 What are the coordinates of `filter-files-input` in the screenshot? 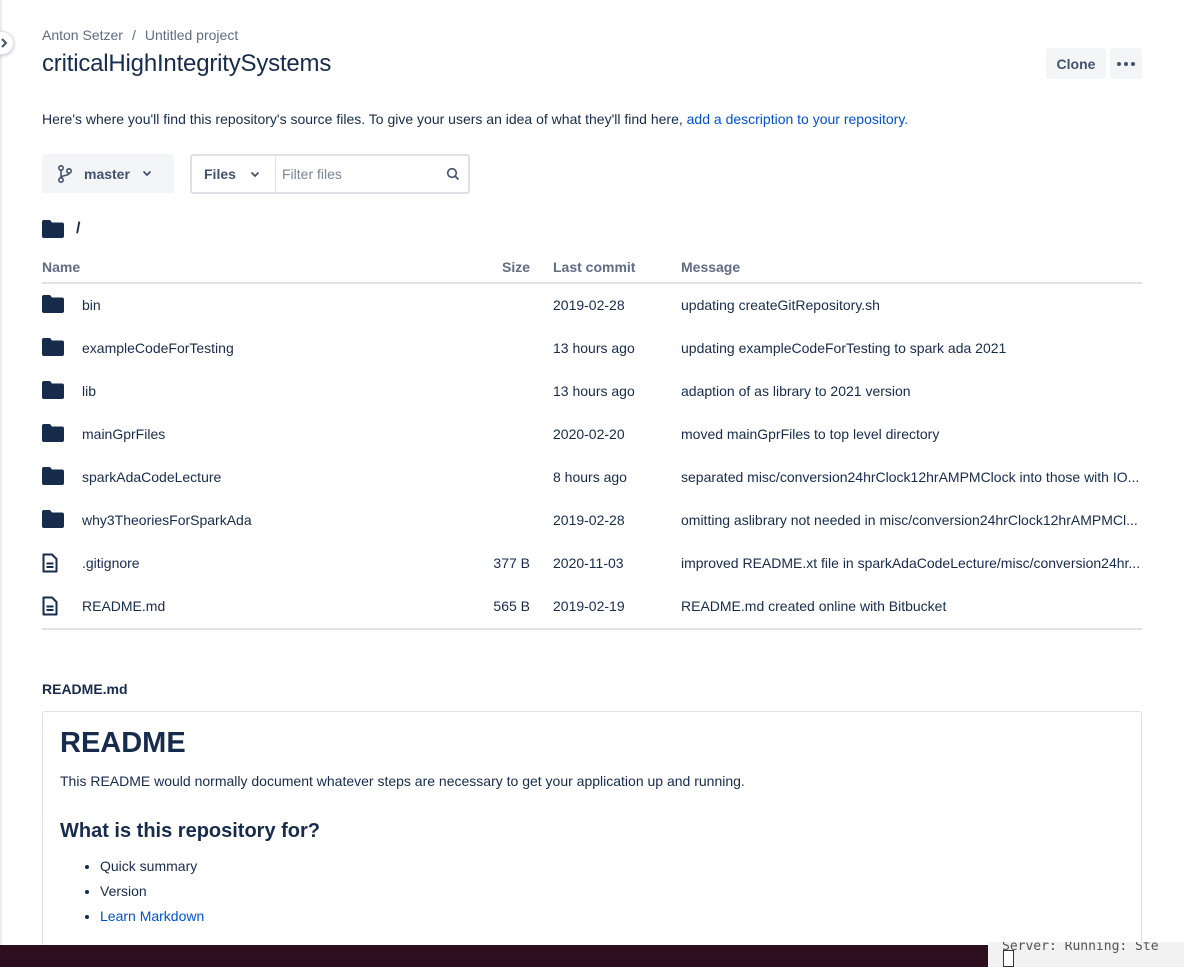 It's located at (356, 174).